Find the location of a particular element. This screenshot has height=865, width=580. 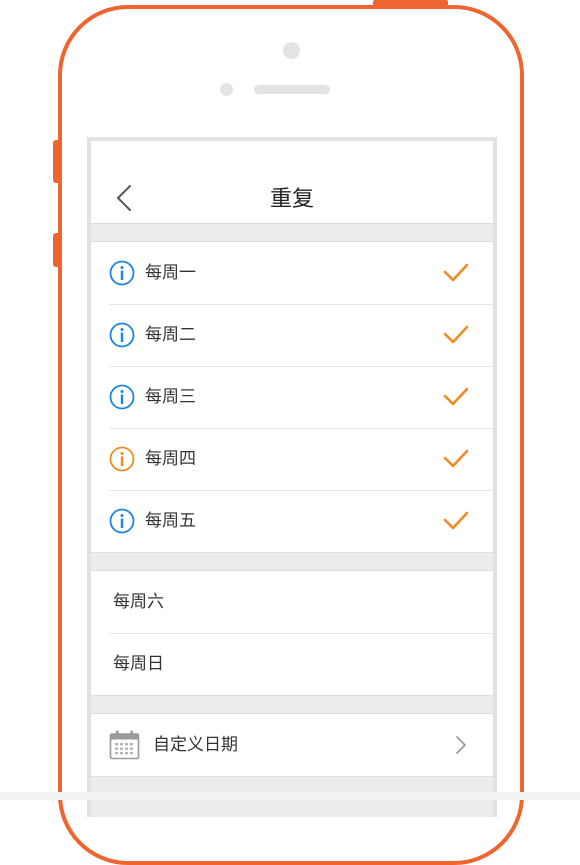

list-item-custom-date: 自定义日期 is located at coordinates (292, 745).